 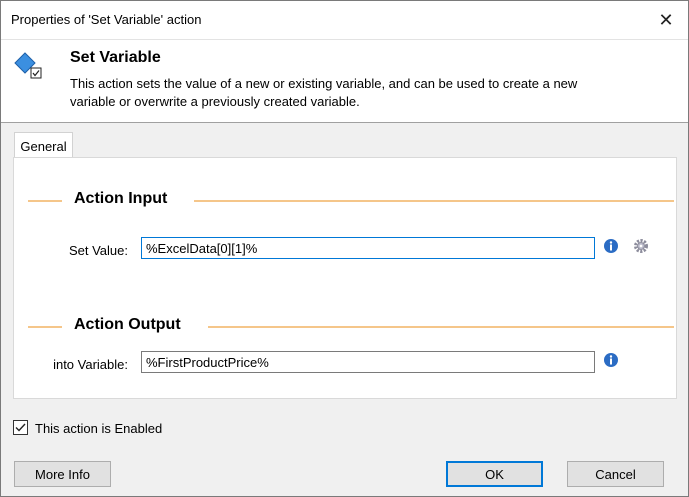 What do you see at coordinates (98, 428) in the screenshot?
I see `enabled-label: This action is Enabled` at bounding box center [98, 428].